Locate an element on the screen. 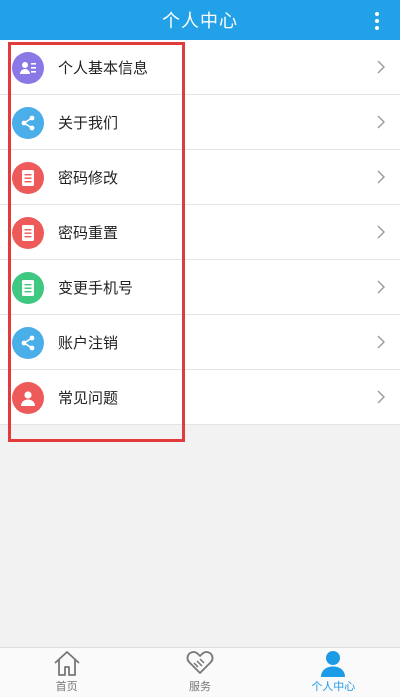  app-header: 个人中心 is located at coordinates (200, 20).